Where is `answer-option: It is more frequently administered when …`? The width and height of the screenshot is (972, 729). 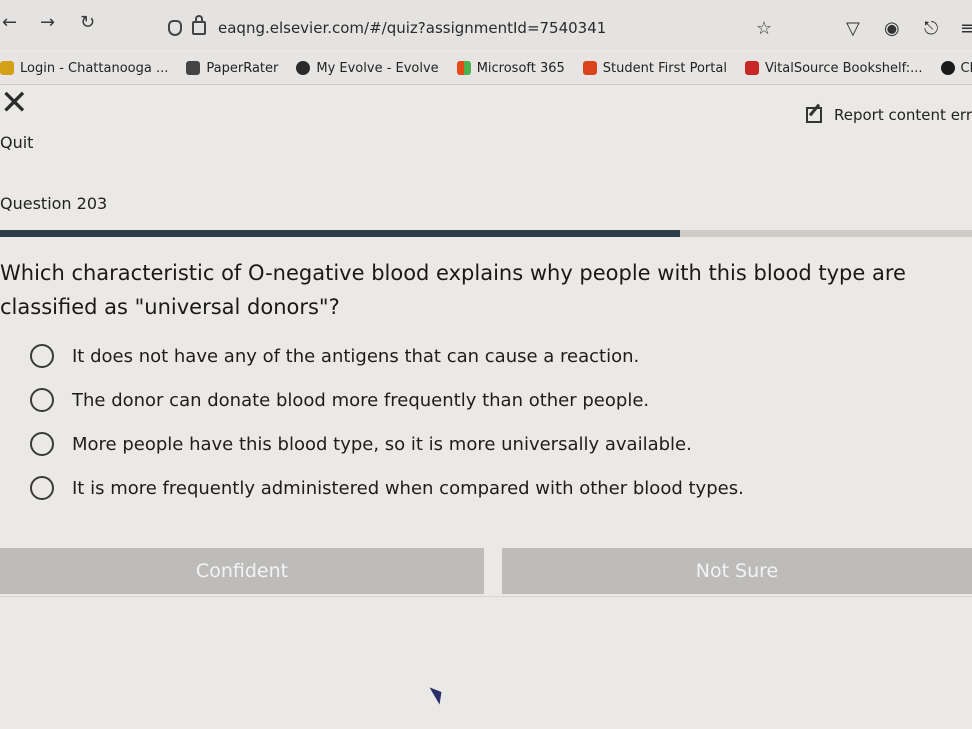 answer-option: It is more frequently administered when … is located at coordinates (495, 488).